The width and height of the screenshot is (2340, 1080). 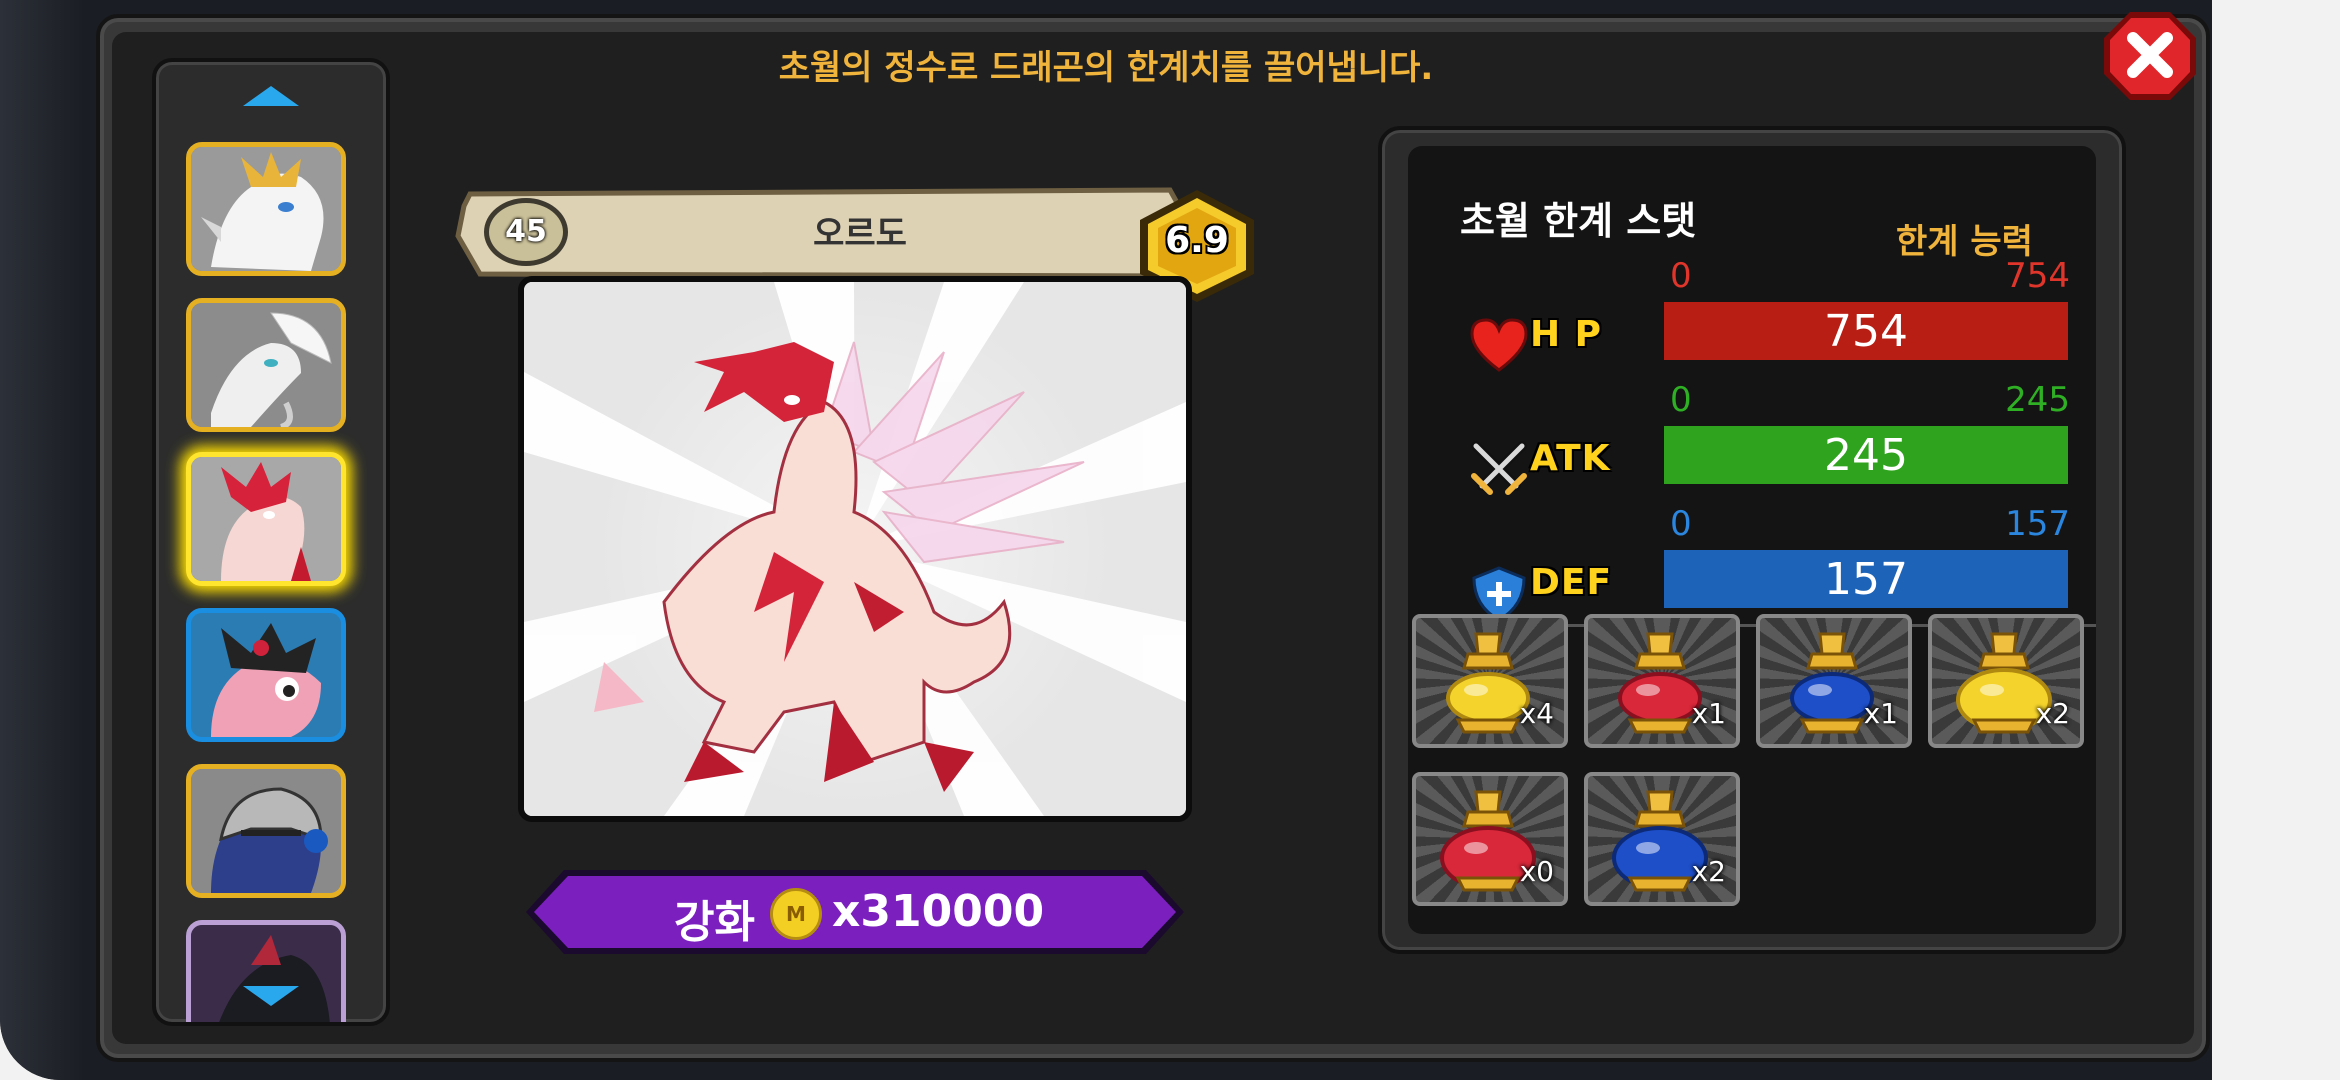 I want to click on stat-row-atk: ATK 0 245 245, so click(x=1765, y=442).